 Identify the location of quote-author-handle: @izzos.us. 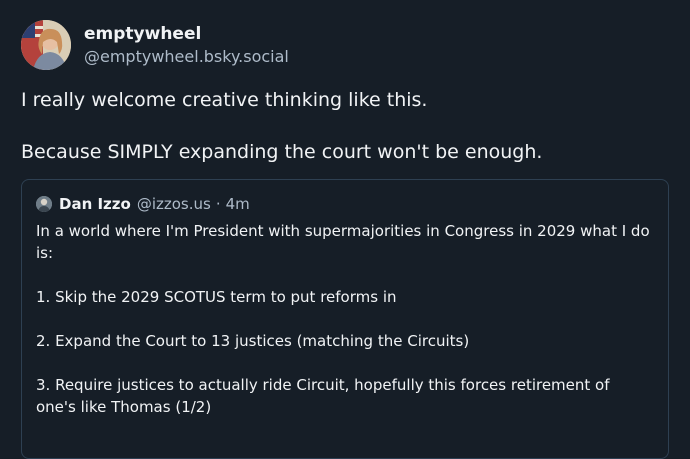
(174, 204).